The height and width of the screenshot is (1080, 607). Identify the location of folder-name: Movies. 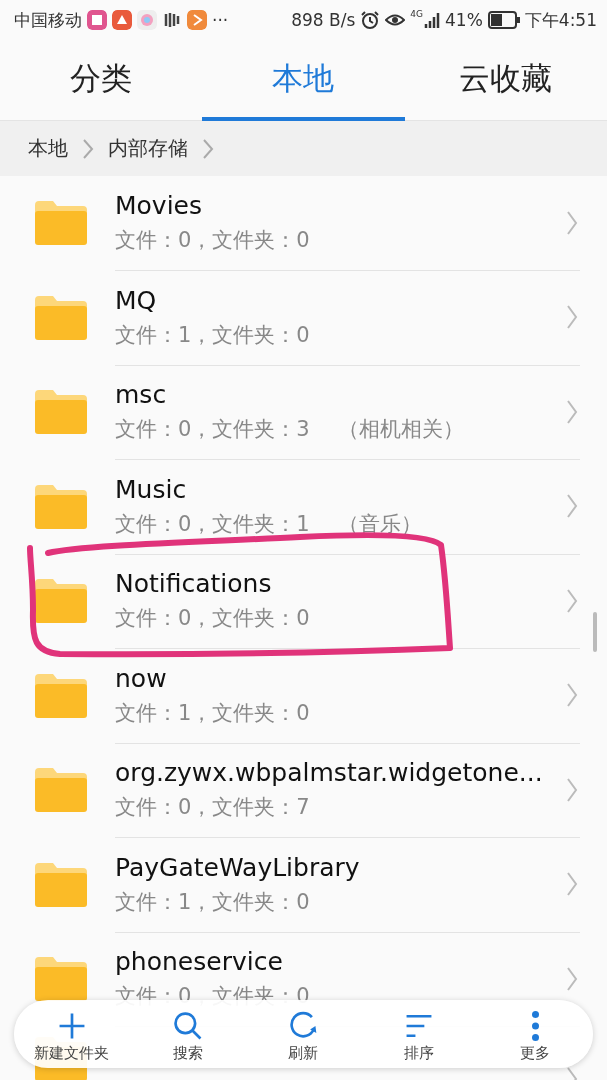
(340, 206).